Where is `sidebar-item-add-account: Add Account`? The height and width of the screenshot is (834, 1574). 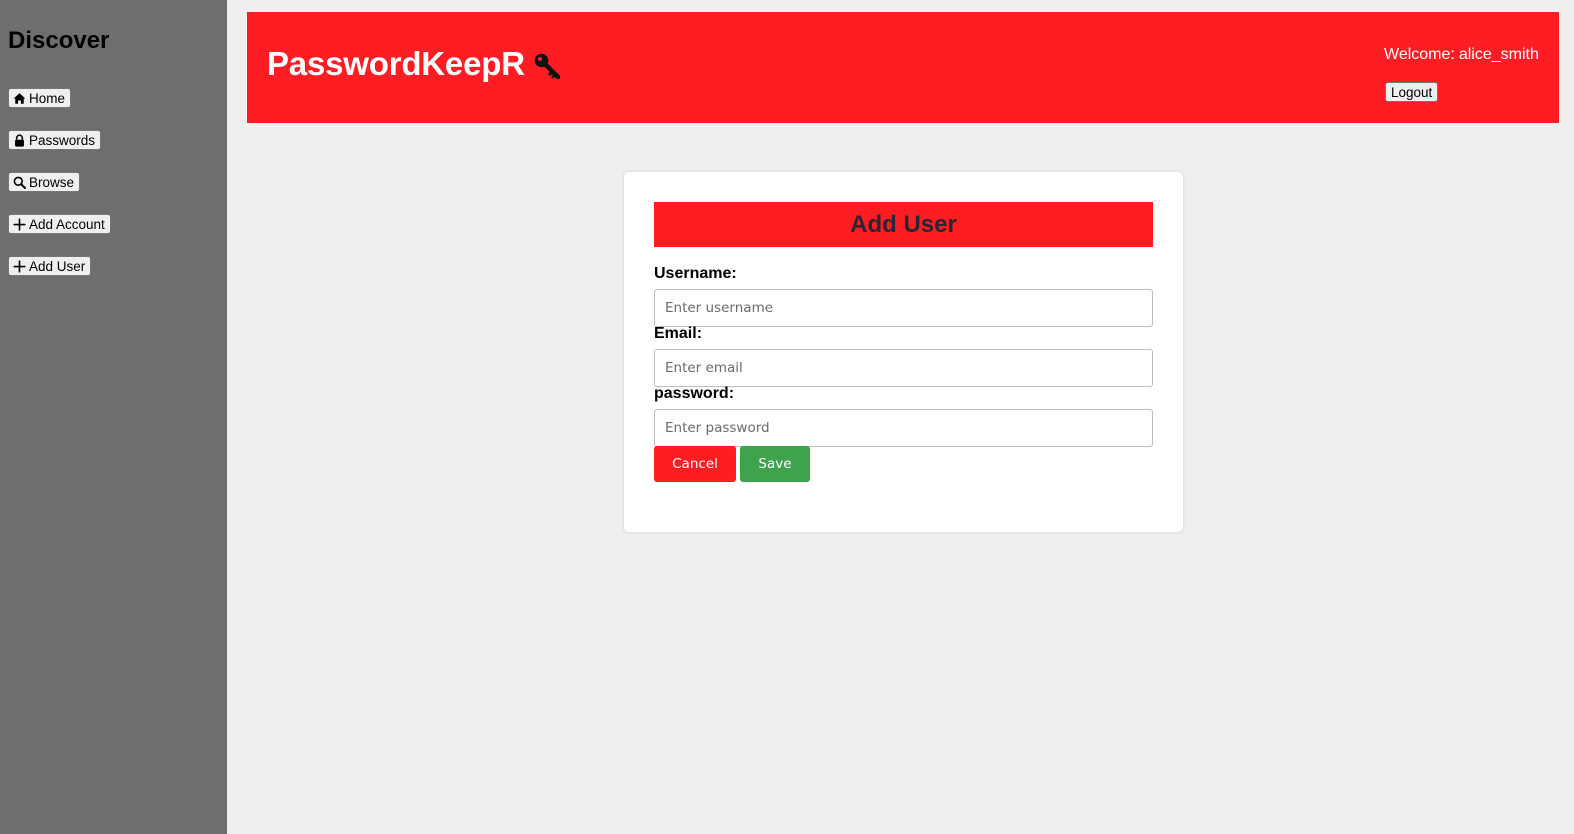 sidebar-item-add-account: Add Account is located at coordinates (59, 224).